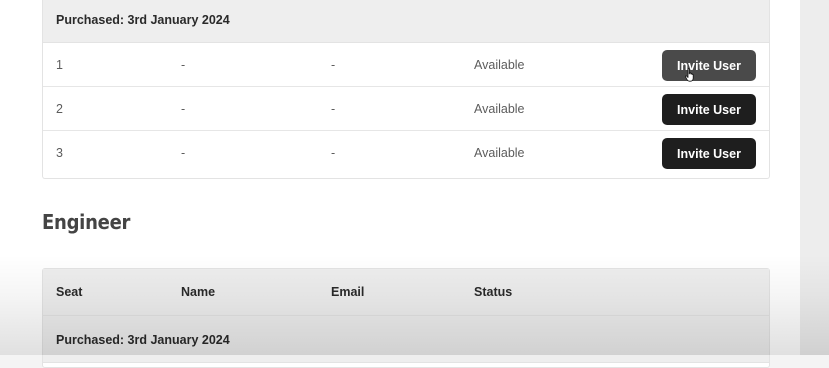 This screenshot has width=829, height=368. What do you see at coordinates (493, 292) in the screenshot?
I see `column-header-status: Status` at bounding box center [493, 292].